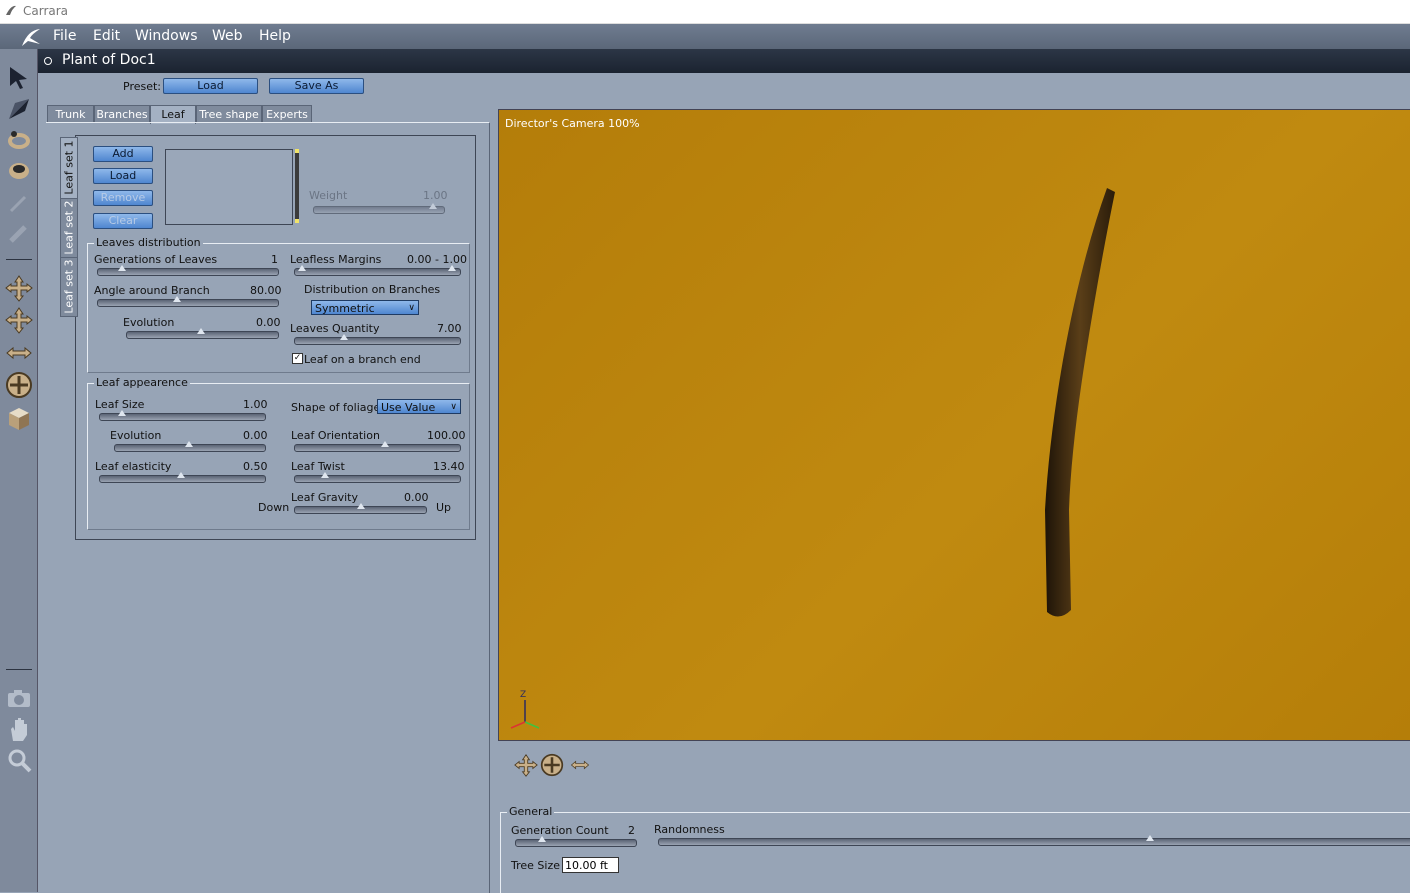 The height and width of the screenshot is (893, 1410). Describe the element at coordinates (572, 123) in the screenshot. I see `camera-label: Director's Camera 100%` at that location.